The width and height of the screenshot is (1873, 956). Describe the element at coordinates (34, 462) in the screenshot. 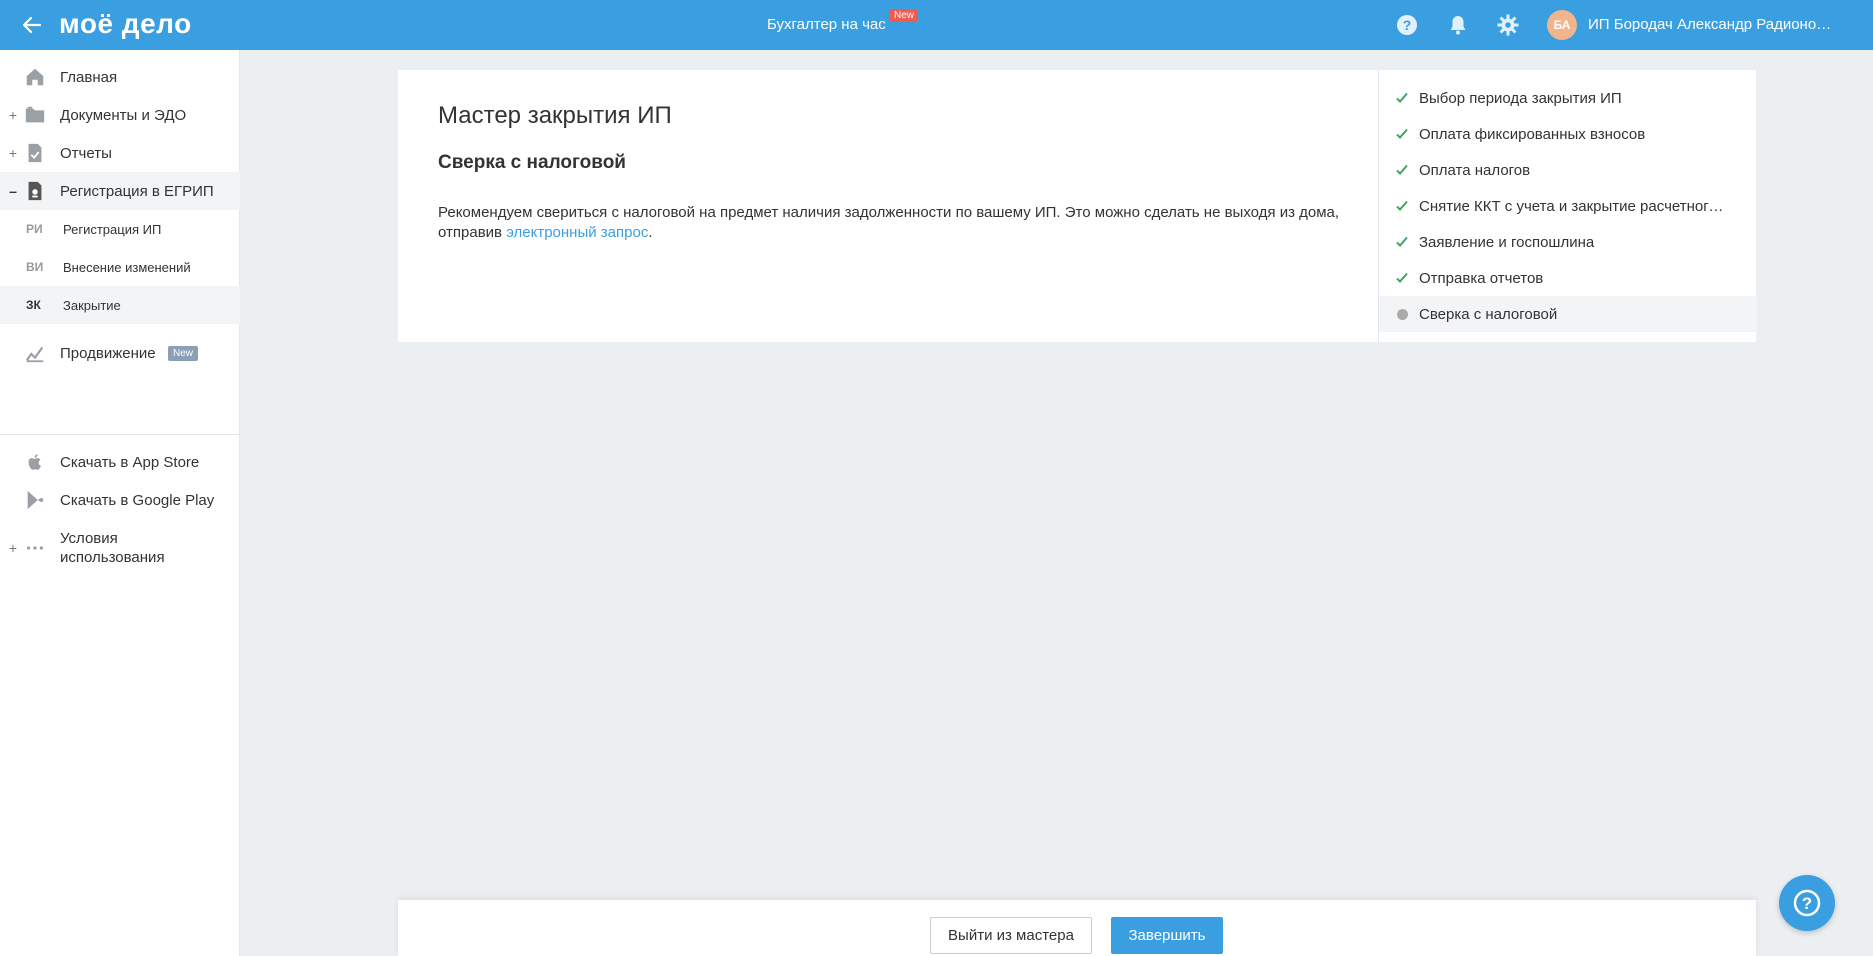

I see `apple-icon` at that location.